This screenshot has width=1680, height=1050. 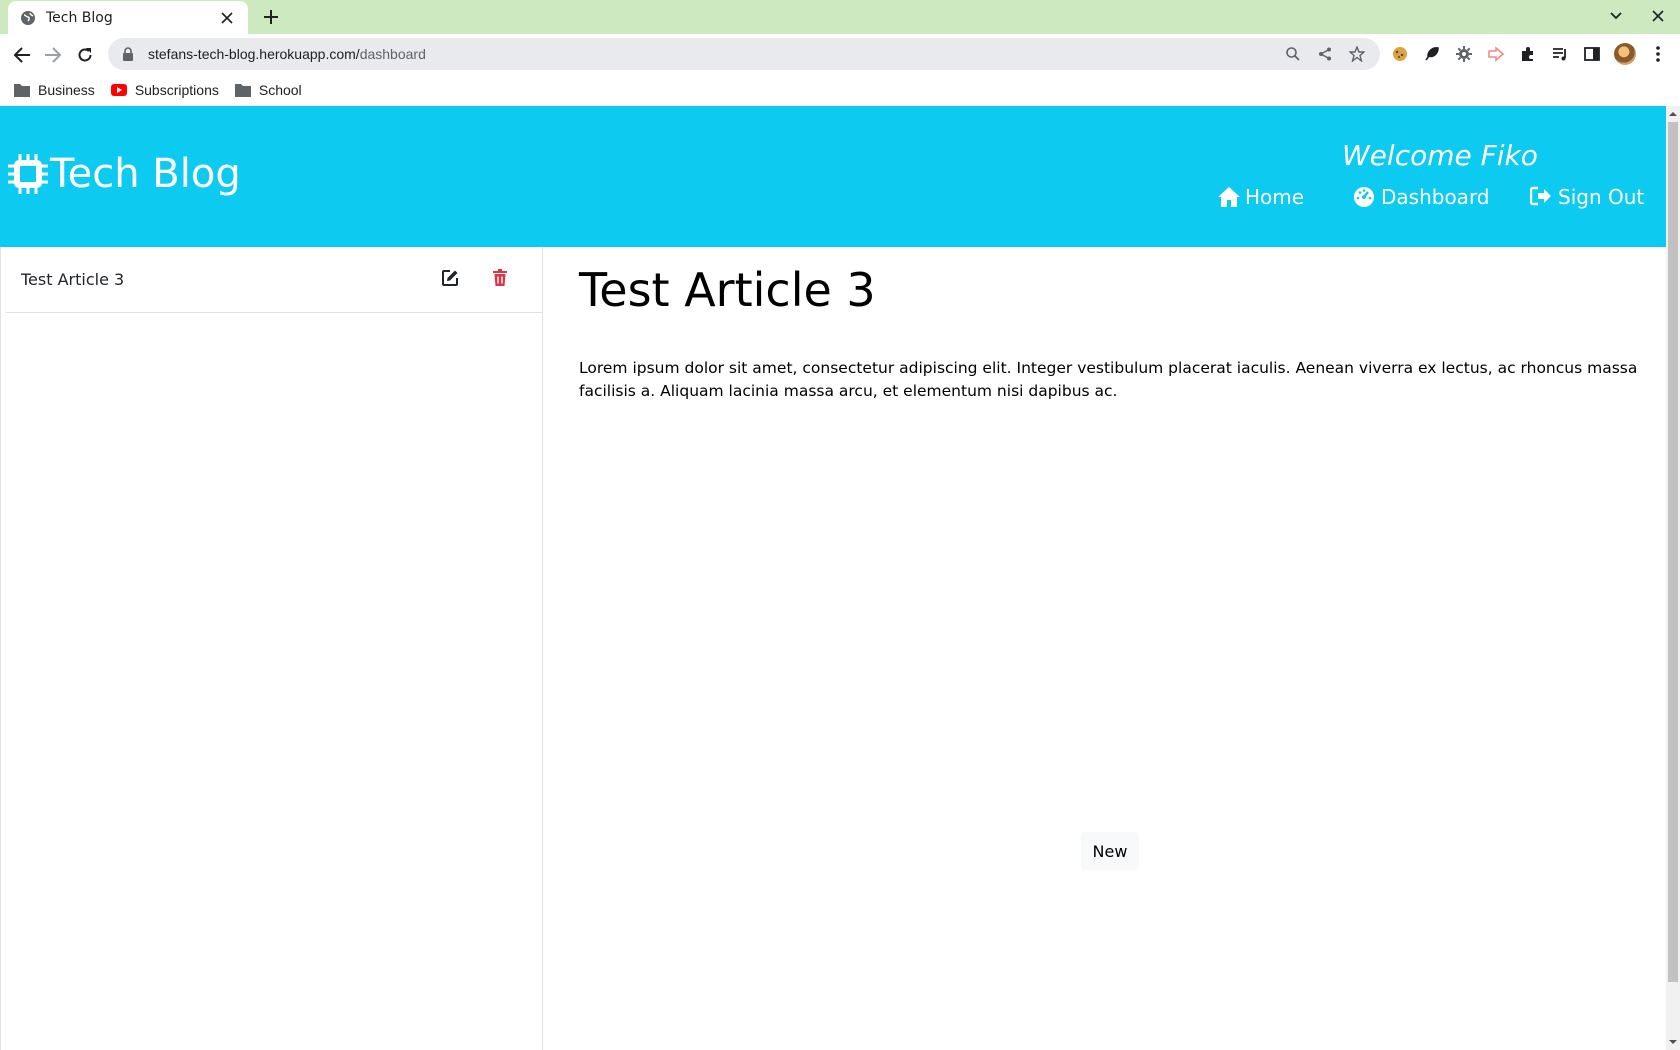 I want to click on profile-avatar, so click(x=1625, y=54).